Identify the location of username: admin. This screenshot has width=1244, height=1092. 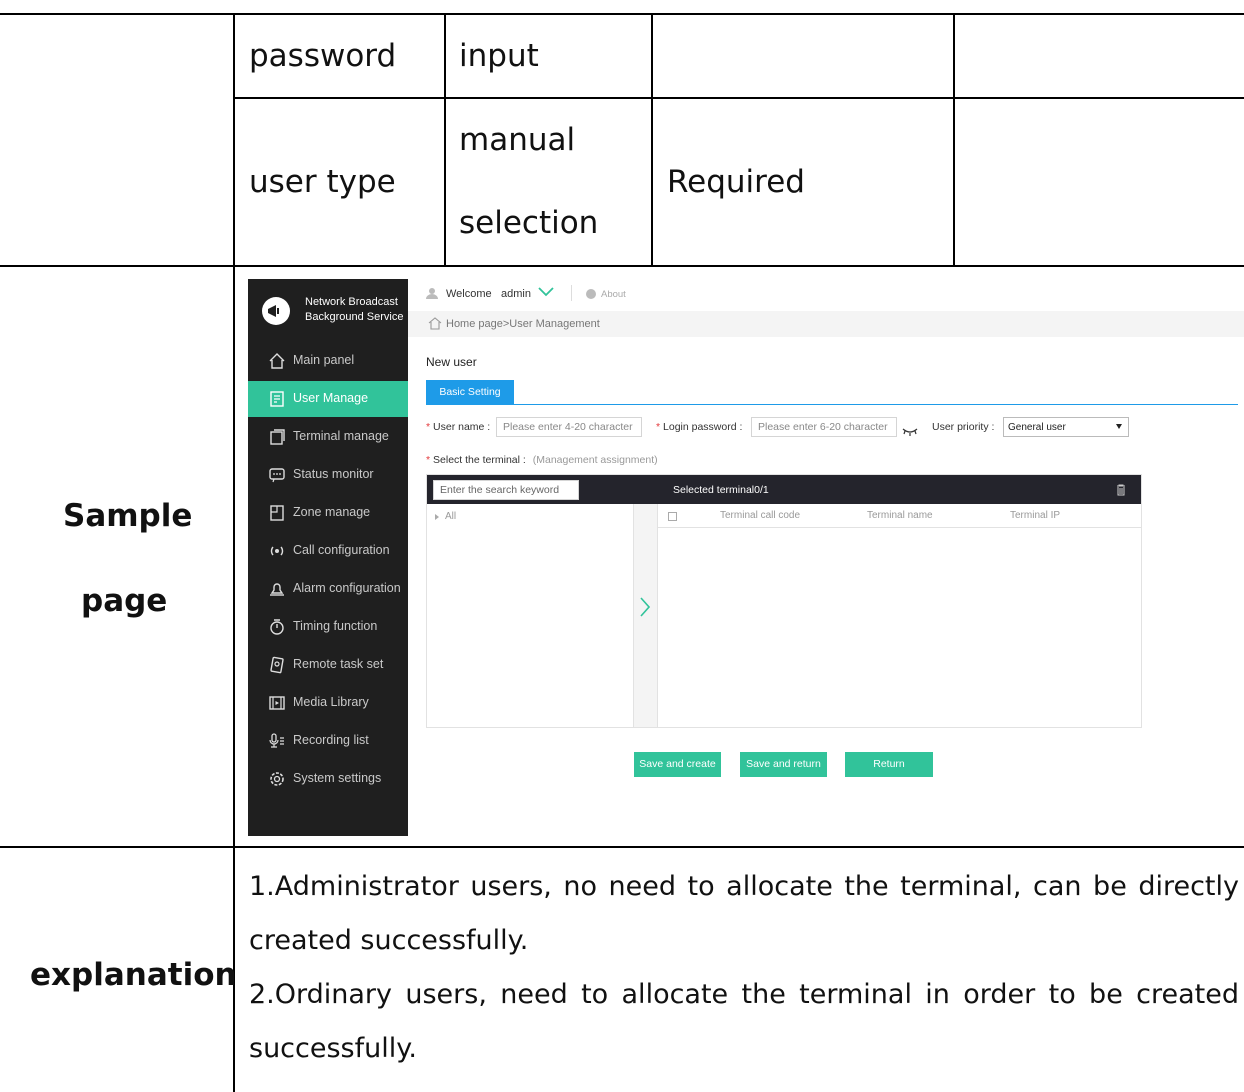
(516, 294).